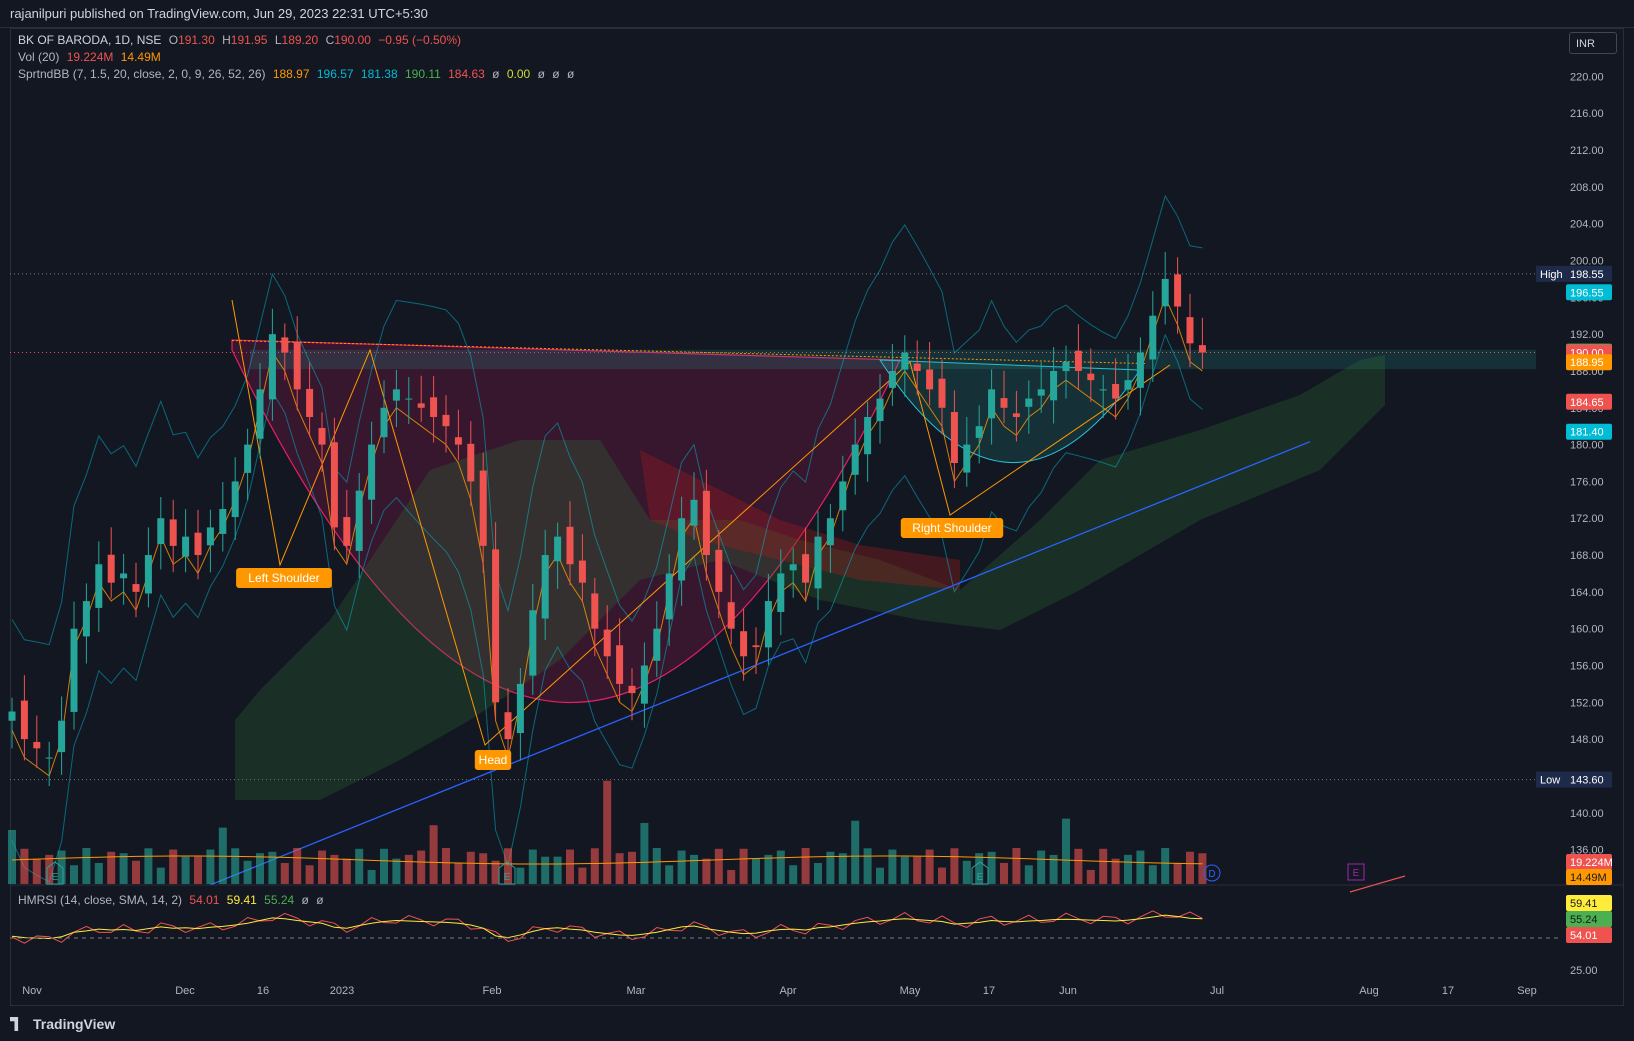  Describe the element at coordinates (1587, 556) in the screenshot. I see `price-tick-label: 168.00` at that location.